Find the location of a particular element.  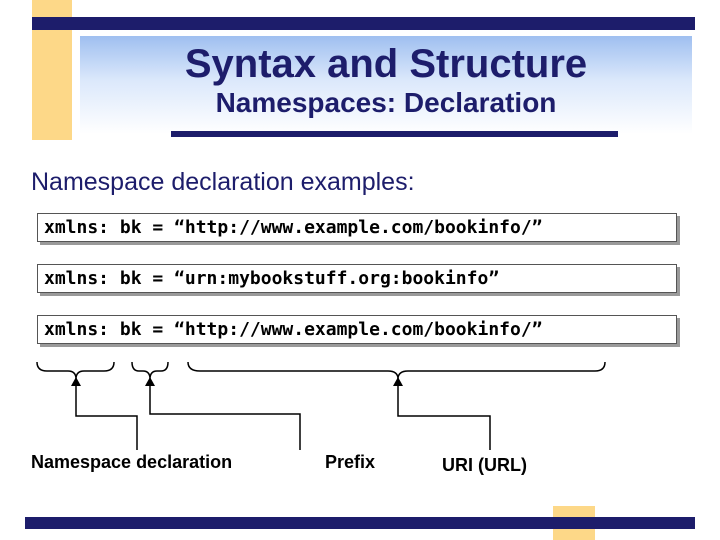

brace-prefix is located at coordinates (150, 370).